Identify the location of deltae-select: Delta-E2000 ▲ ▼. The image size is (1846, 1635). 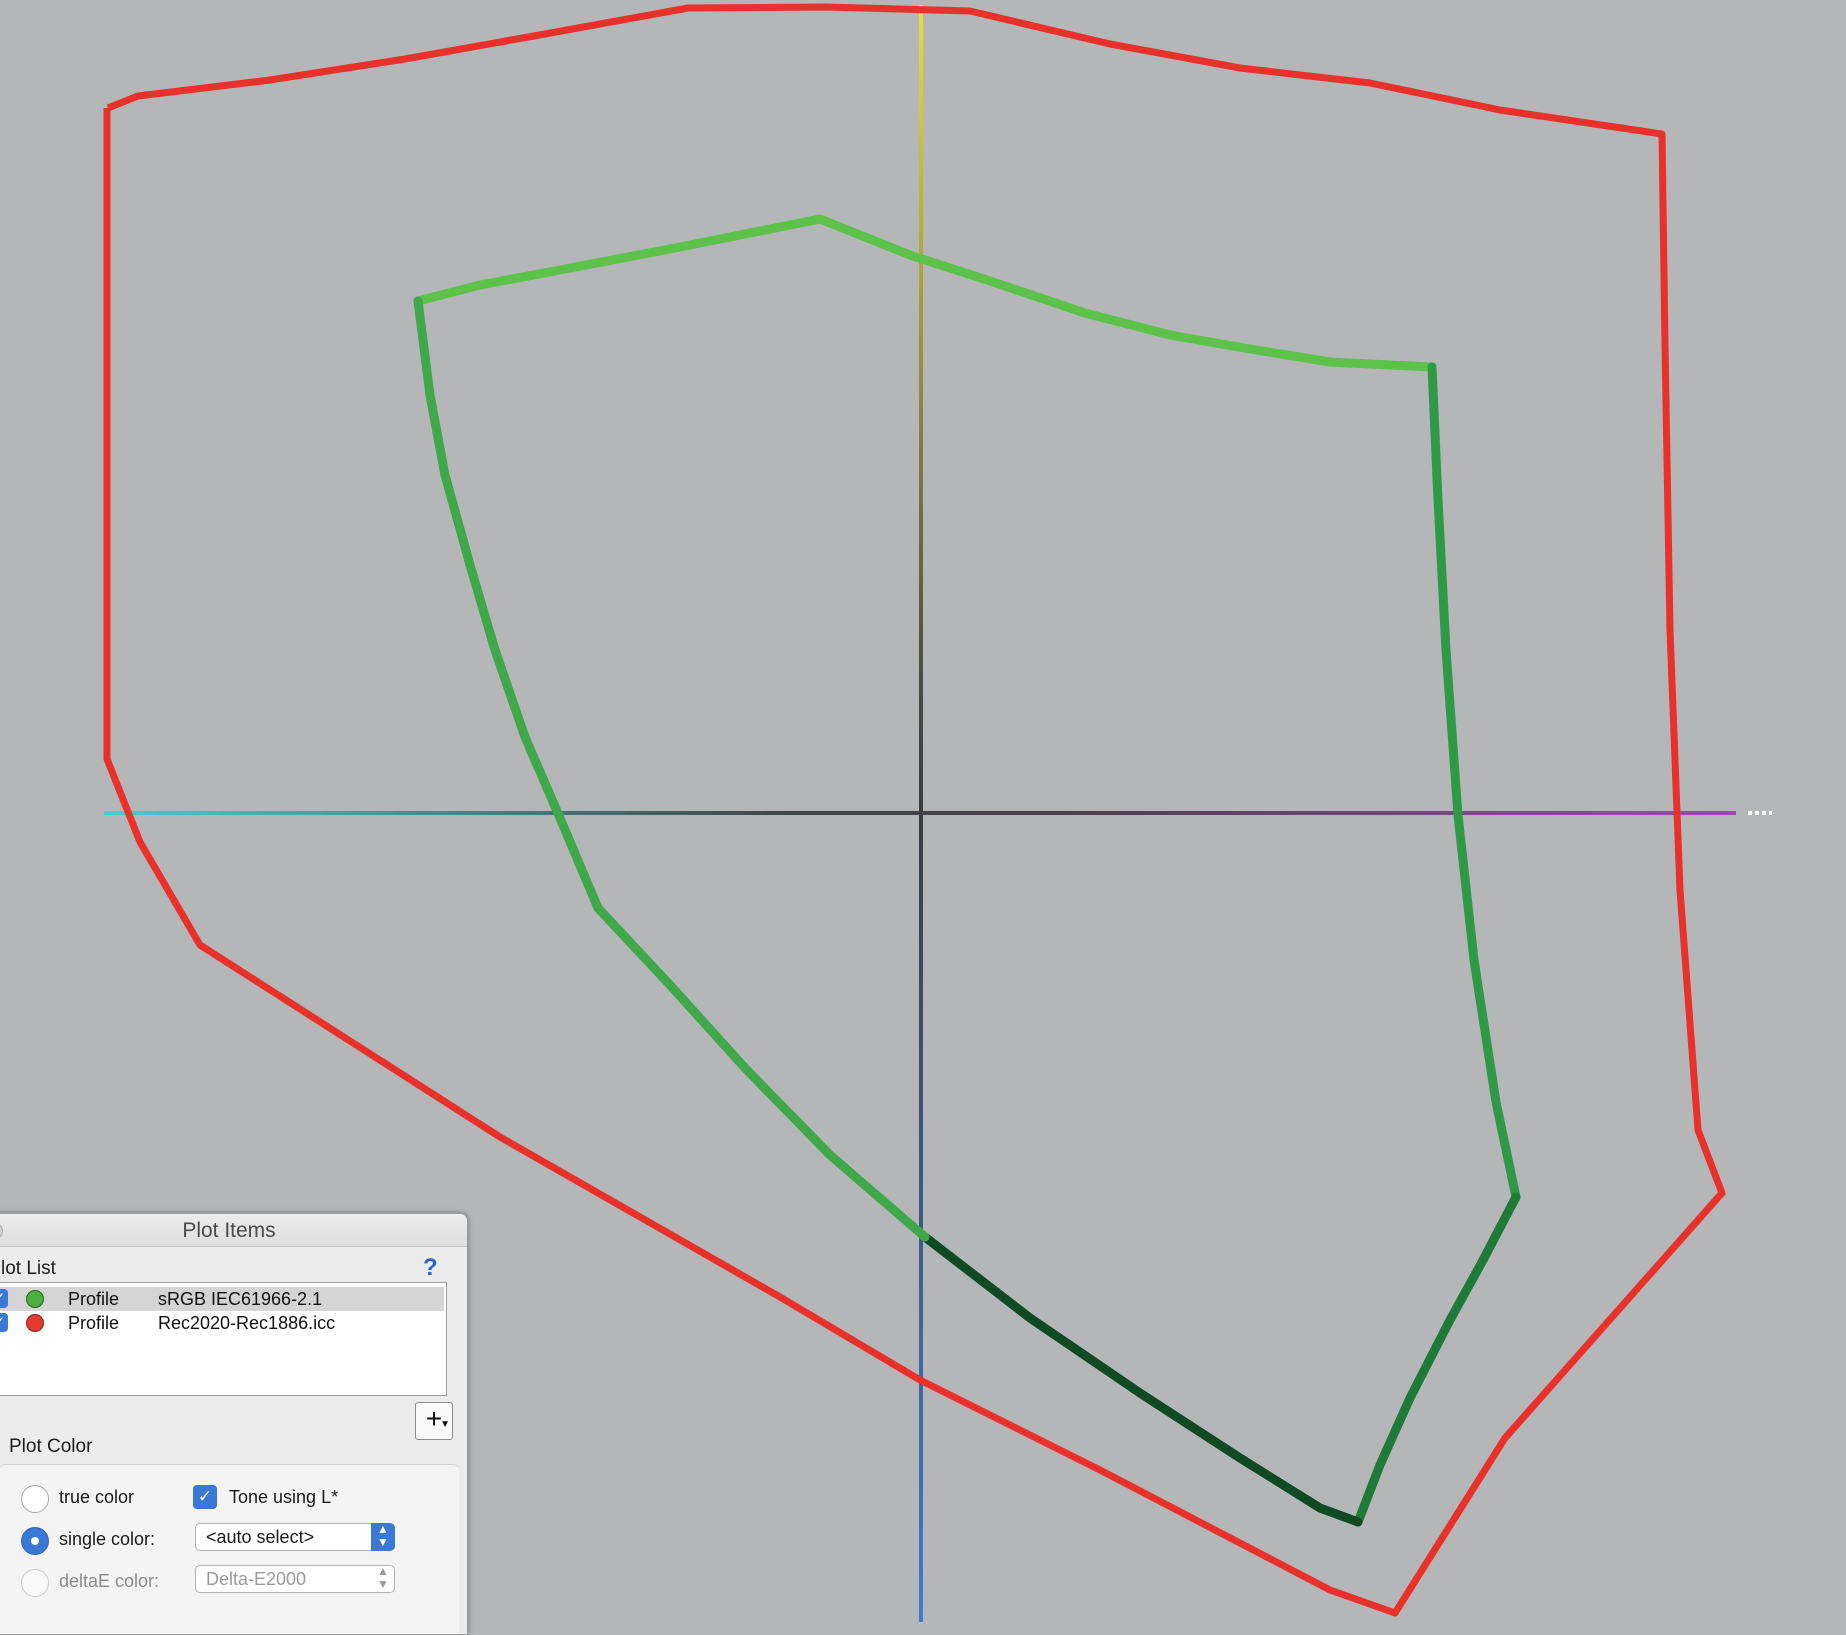
(295, 1579).